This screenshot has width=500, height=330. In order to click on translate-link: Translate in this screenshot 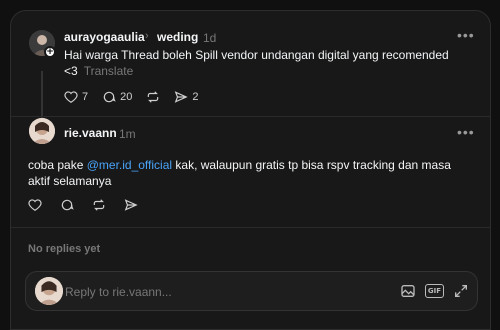, I will do `click(109, 71)`.